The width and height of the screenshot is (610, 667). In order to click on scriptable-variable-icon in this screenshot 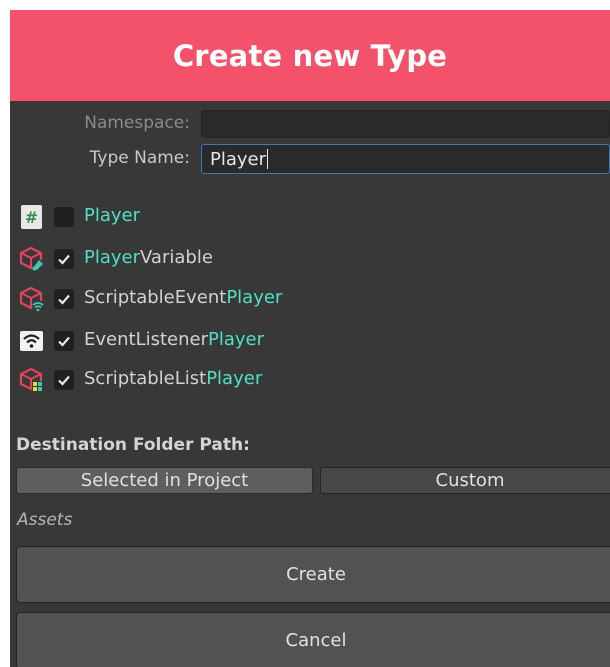, I will do `click(31, 258)`.